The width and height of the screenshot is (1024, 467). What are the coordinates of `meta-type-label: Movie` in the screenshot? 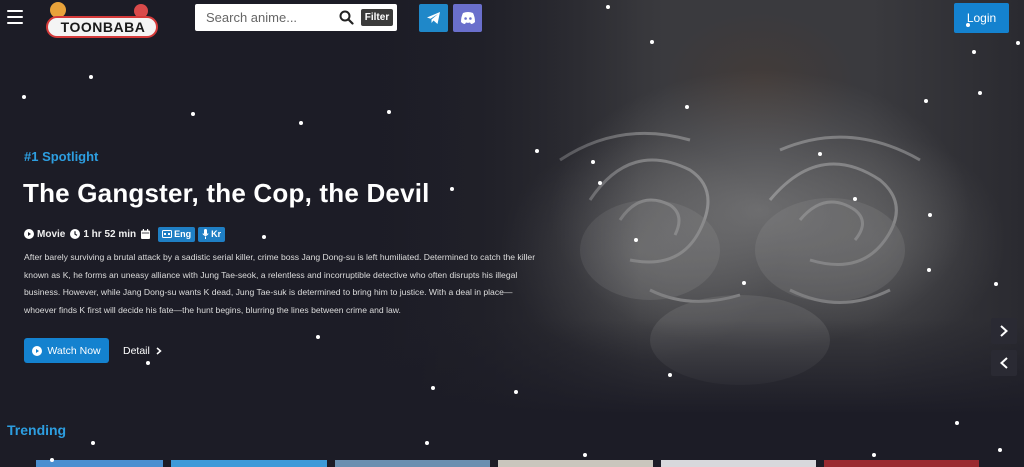 It's located at (51, 234).